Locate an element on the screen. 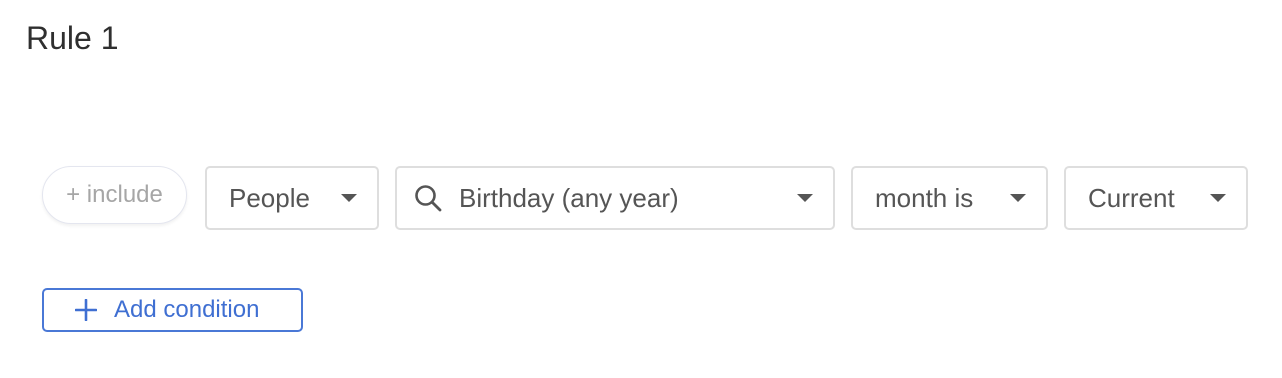 The image size is (1282, 378). entity-select: People is located at coordinates (292, 198).